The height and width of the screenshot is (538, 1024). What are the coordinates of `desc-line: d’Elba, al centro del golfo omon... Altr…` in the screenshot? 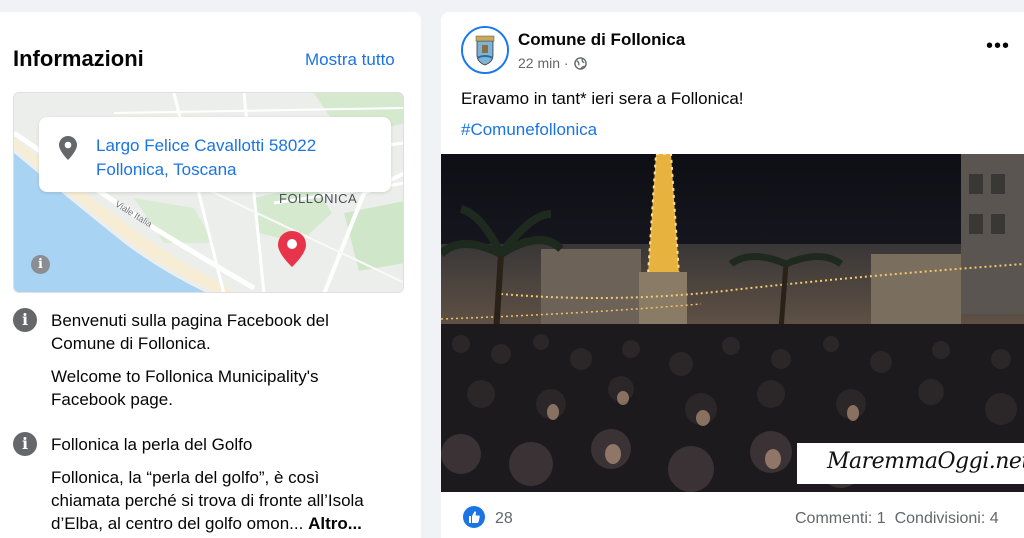 It's located at (207, 523).